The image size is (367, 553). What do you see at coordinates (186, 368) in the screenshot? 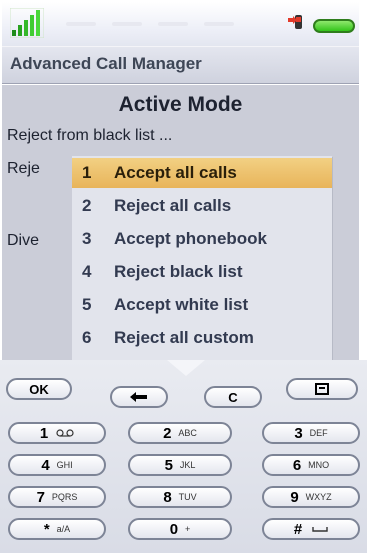
I see `scroll-down-arrow-icon` at bounding box center [186, 368].